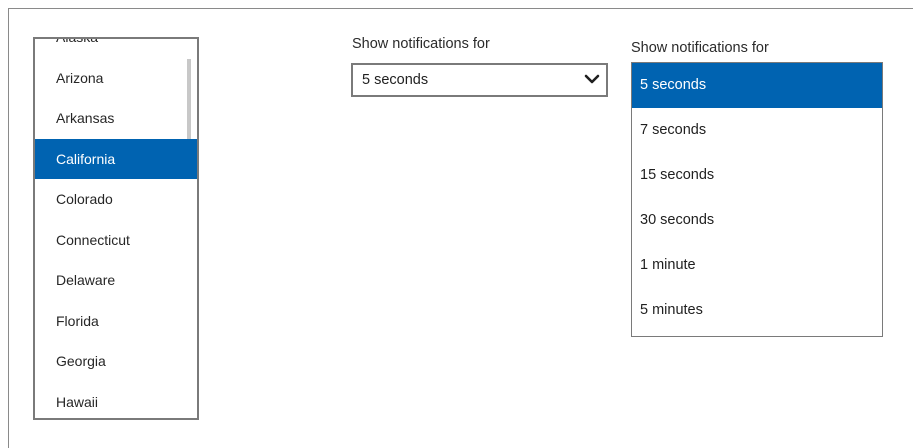 This screenshot has width=913, height=448. What do you see at coordinates (116, 48) in the screenshot?
I see `list-item-alaska: Alaska` at bounding box center [116, 48].